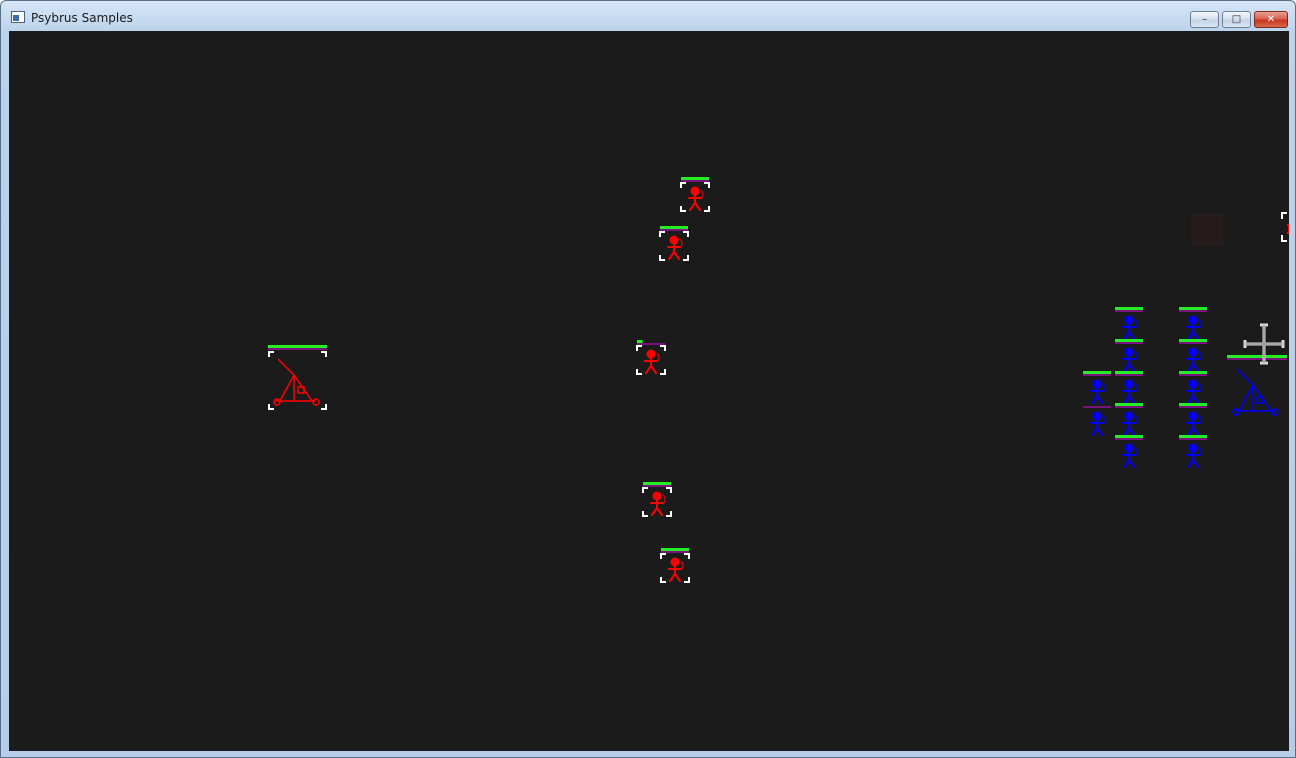 The image size is (1296, 758). I want to click on red-catapult, so click(297, 377).